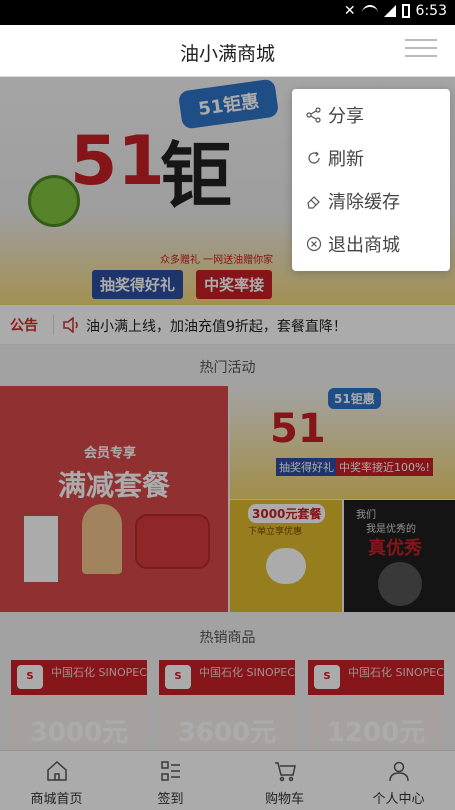 The image size is (455, 810). What do you see at coordinates (346, 116) in the screenshot?
I see `menu-item-label: 分享` at bounding box center [346, 116].